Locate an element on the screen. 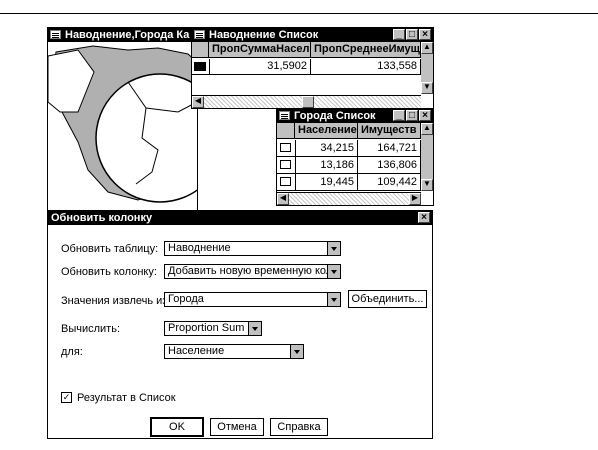 Image resolution: width=598 pixels, height=450 pixels. calc-select-value: Proportion Sum is located at coordinates (206, 328).